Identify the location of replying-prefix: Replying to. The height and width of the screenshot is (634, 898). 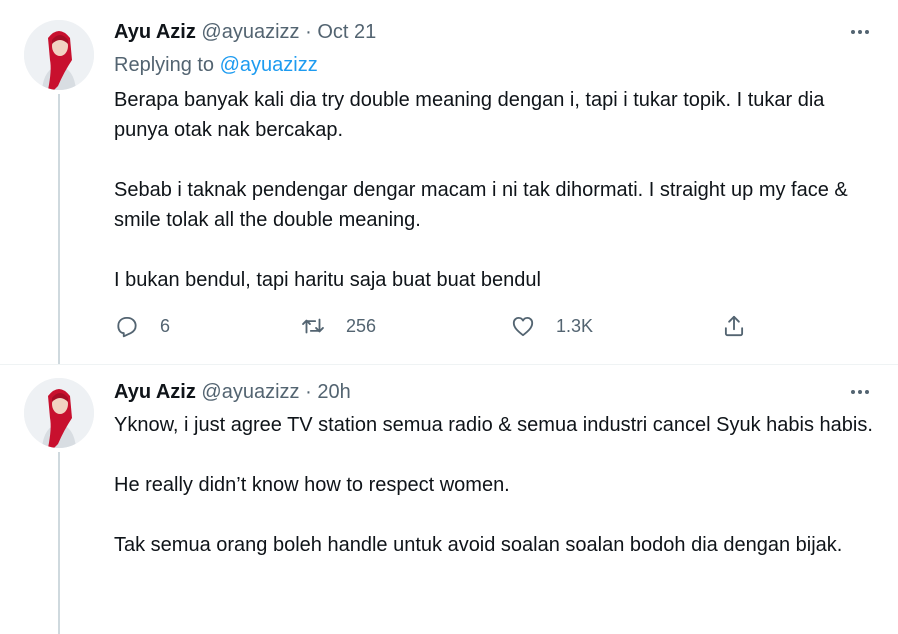
(164, 65).